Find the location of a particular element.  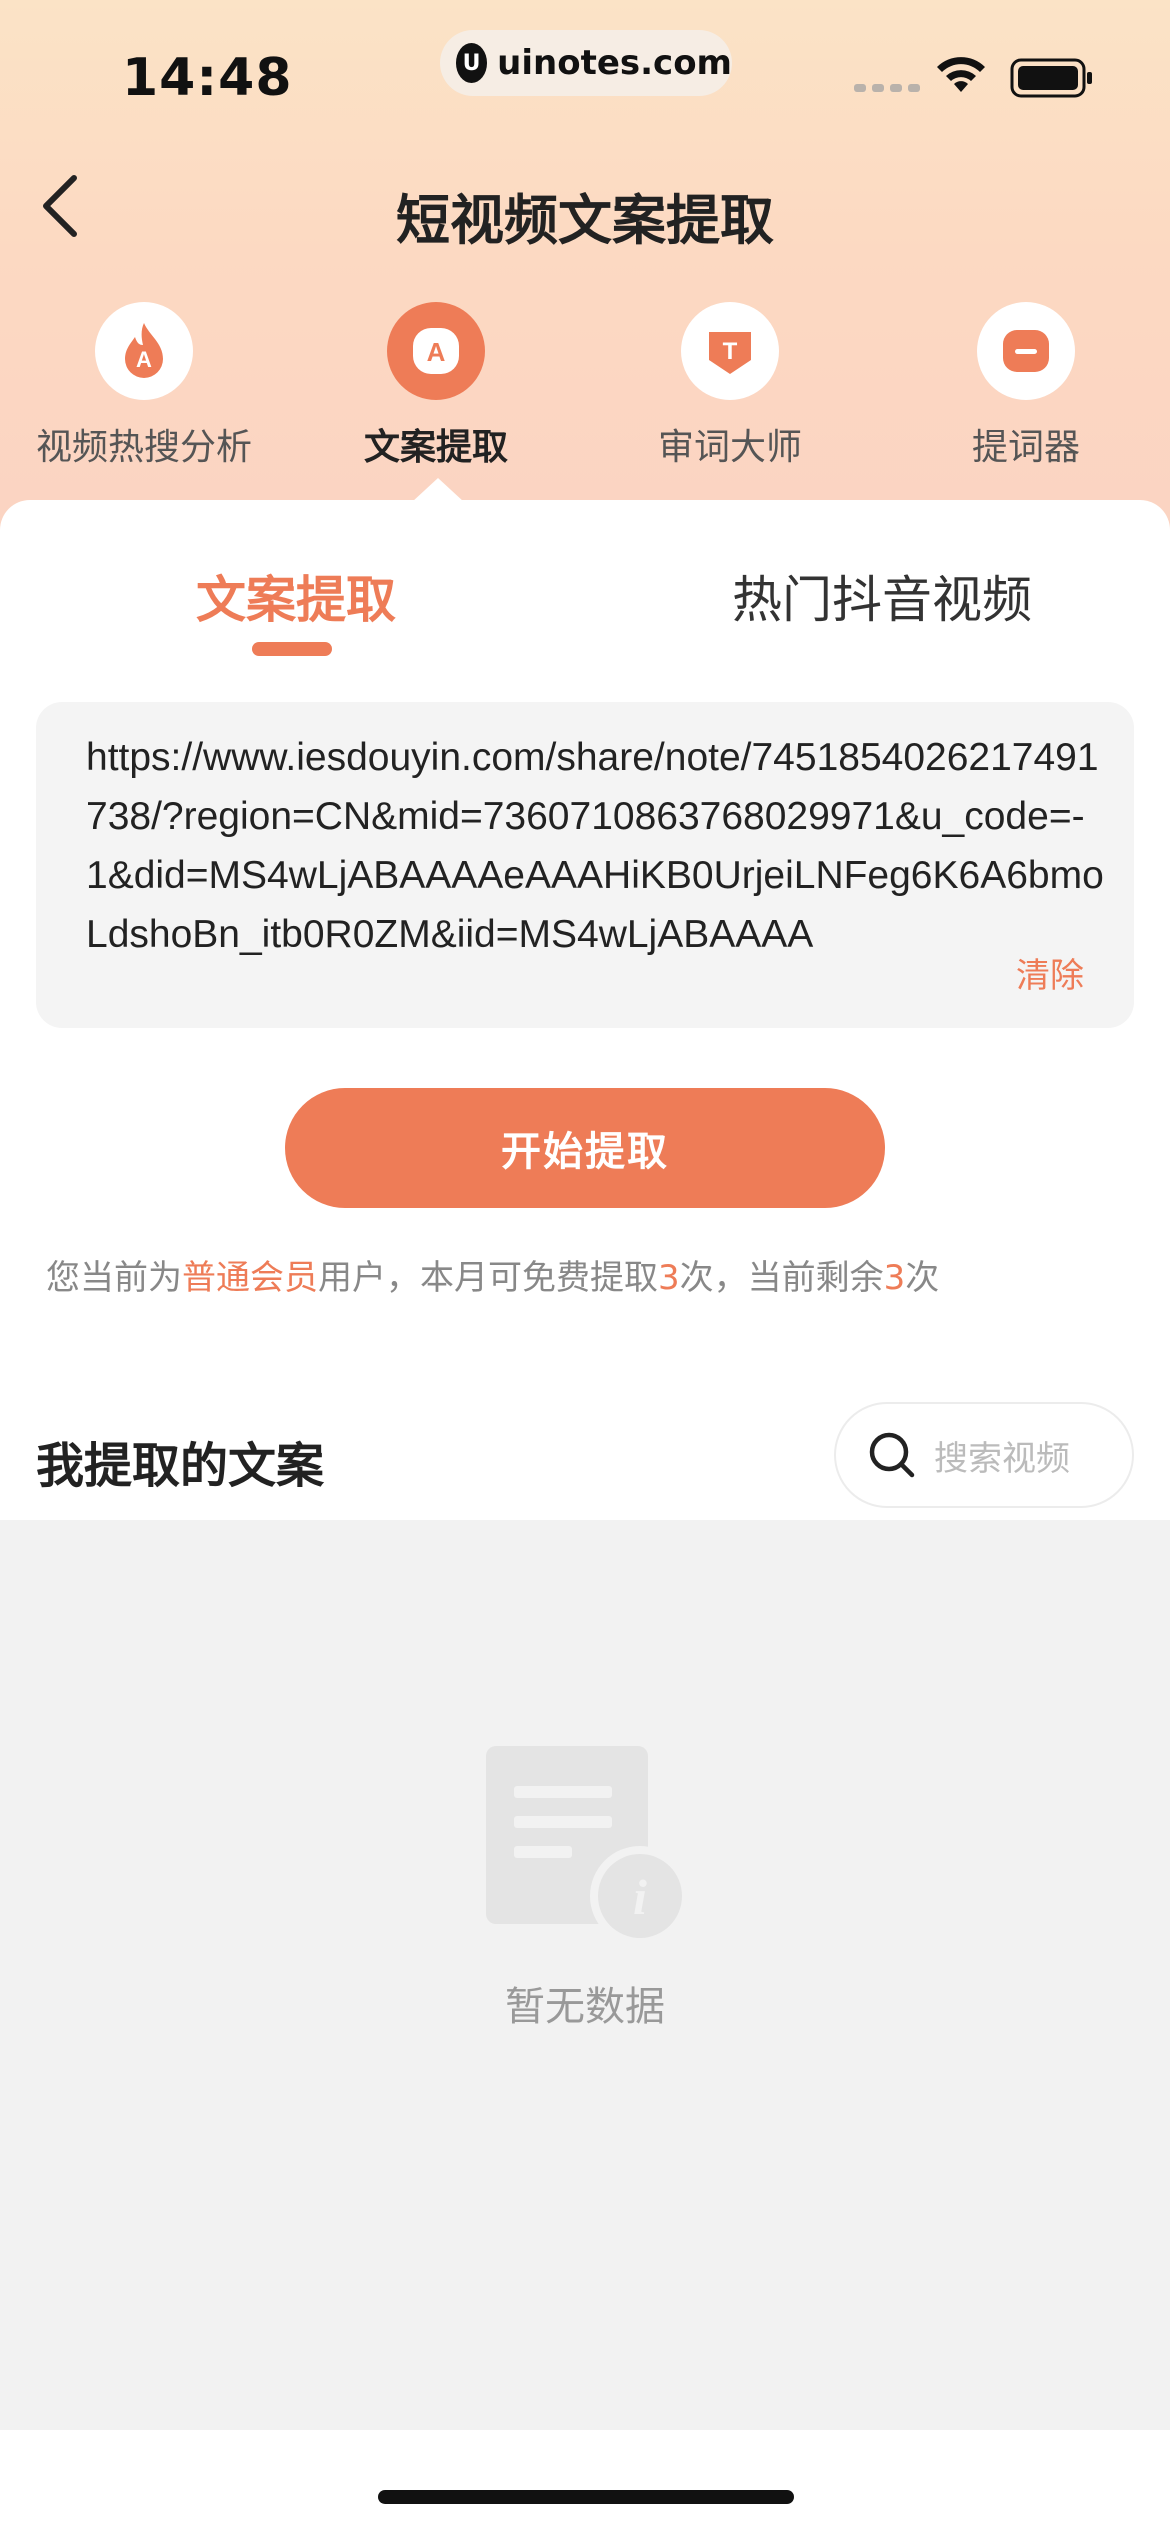

bottom-safe-area is located at coordinates (585, 2481).